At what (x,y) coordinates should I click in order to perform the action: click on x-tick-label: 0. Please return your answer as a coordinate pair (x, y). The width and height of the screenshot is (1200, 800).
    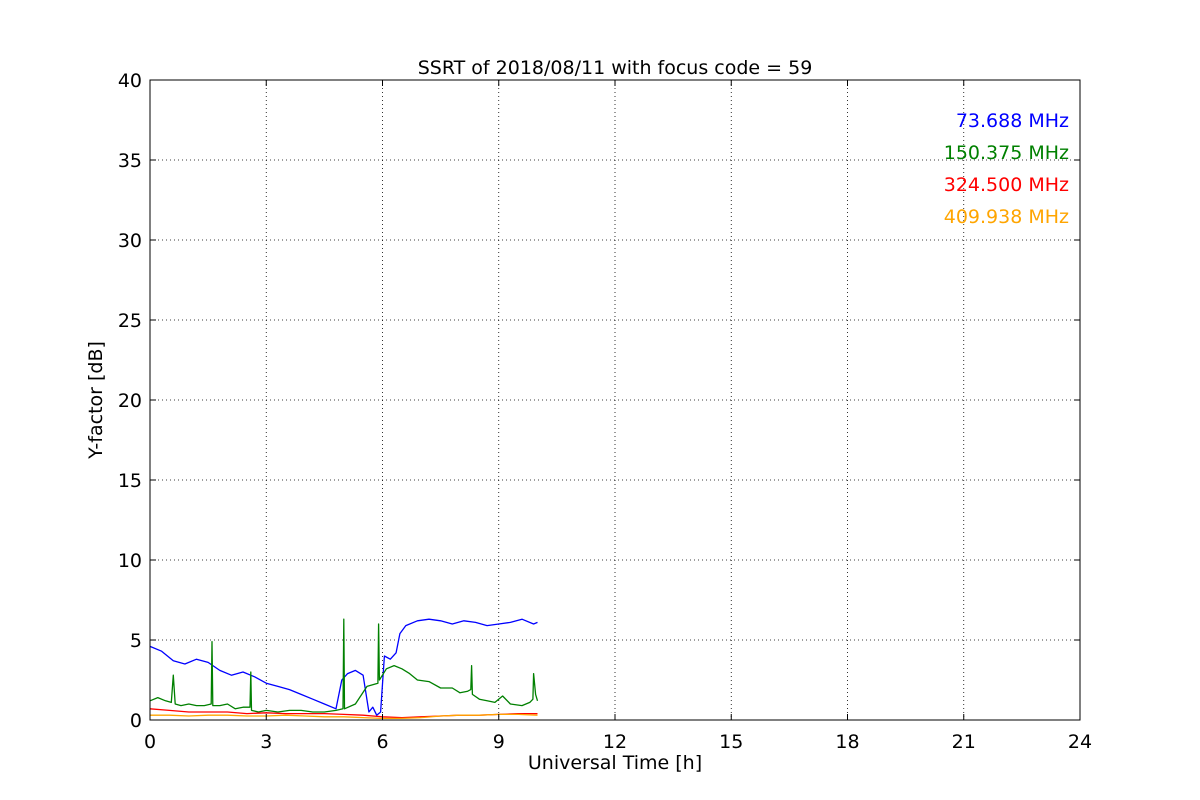
    Looking at the image, I should click on (150, 742).